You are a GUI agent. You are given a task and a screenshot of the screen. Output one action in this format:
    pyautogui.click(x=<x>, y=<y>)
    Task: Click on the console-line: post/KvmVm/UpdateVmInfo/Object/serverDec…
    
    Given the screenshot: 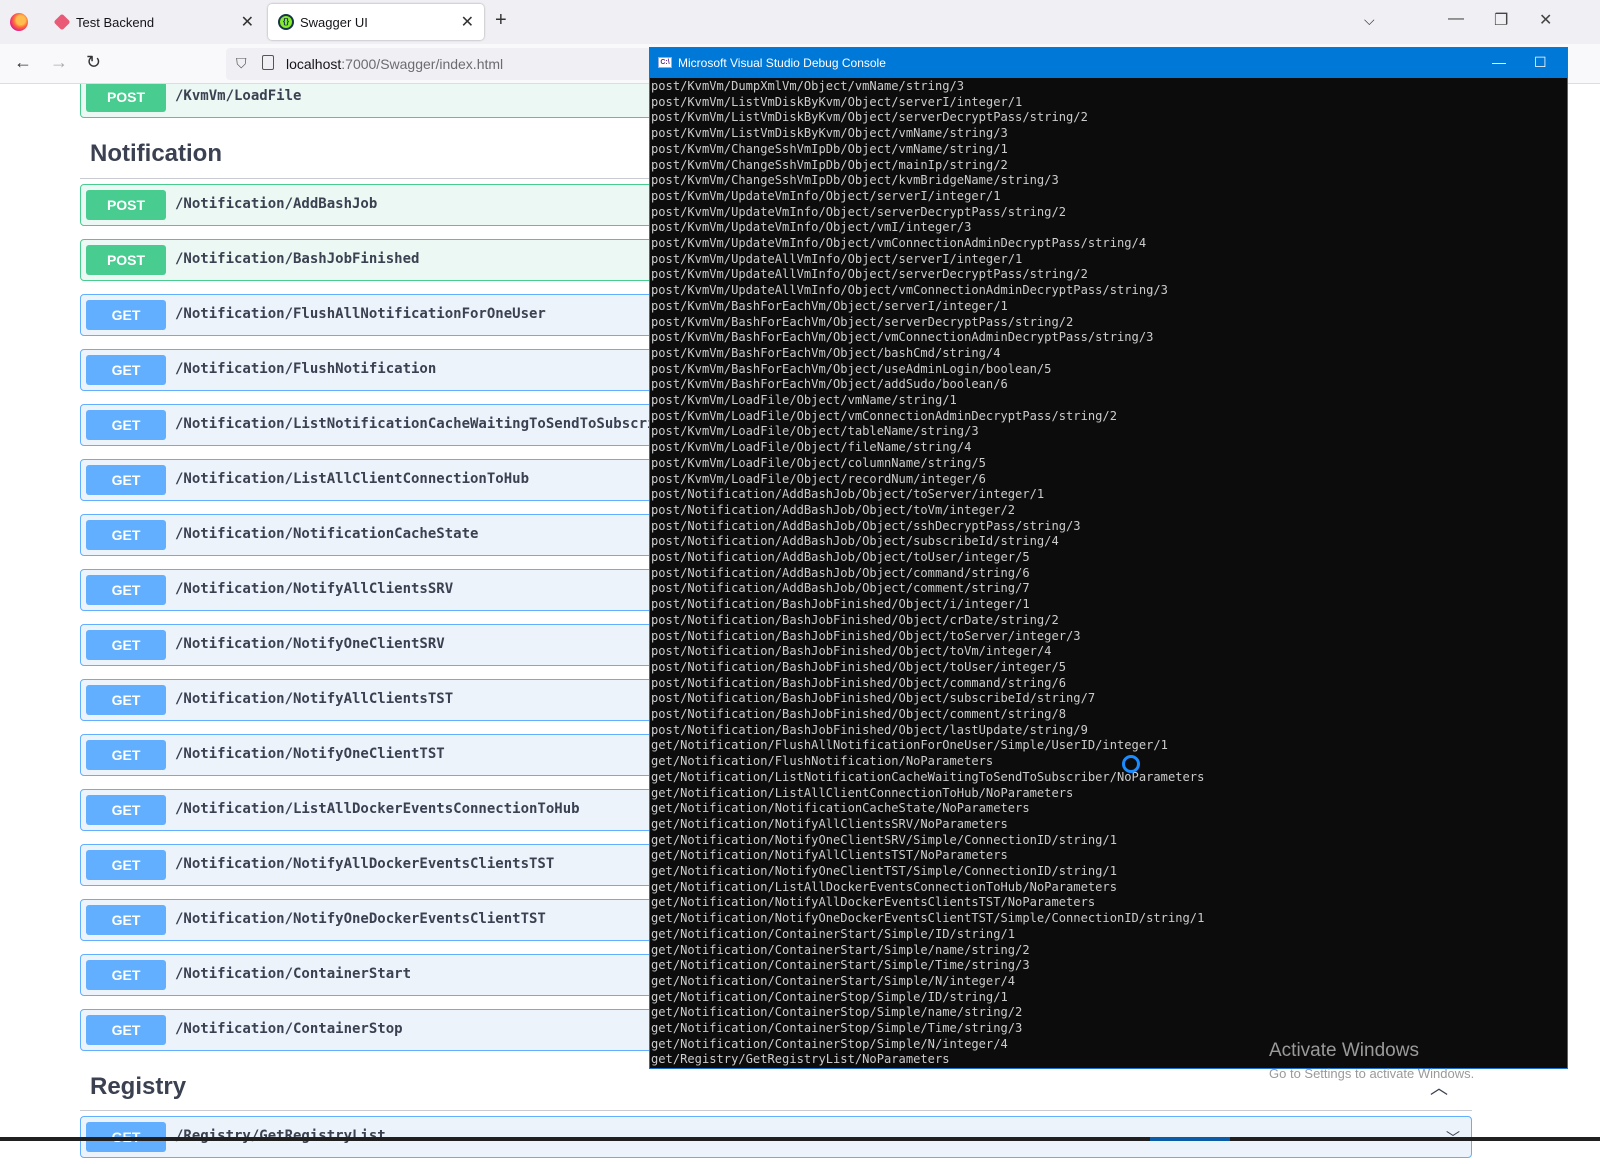 What is the action you would take?
    pyautogui.click(x=859, y=211)
    